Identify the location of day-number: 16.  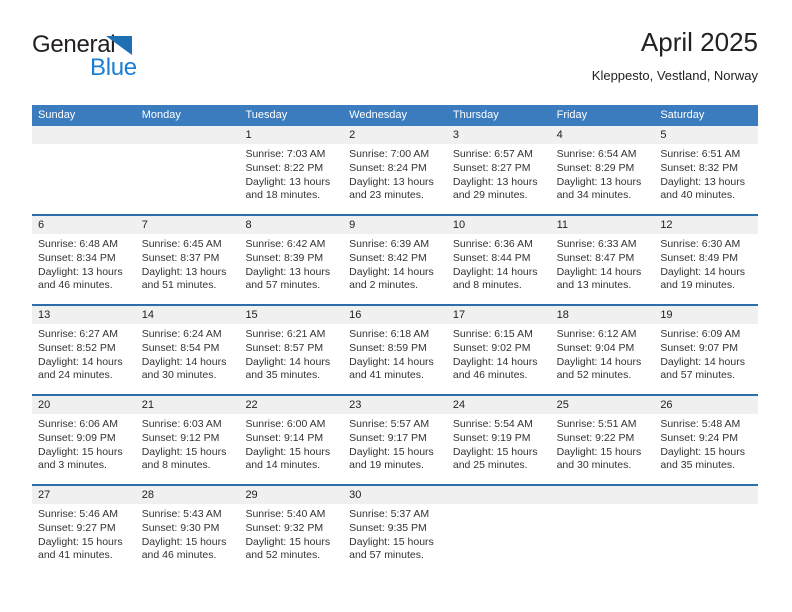
(395, 315).